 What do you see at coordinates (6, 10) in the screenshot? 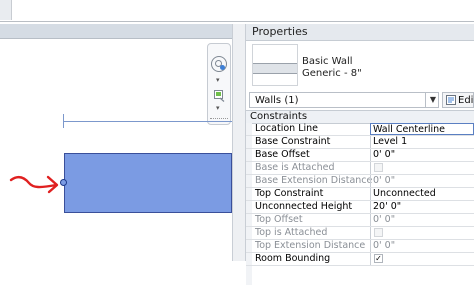
I see `top-left-tab` at bounding box center [6, 10].